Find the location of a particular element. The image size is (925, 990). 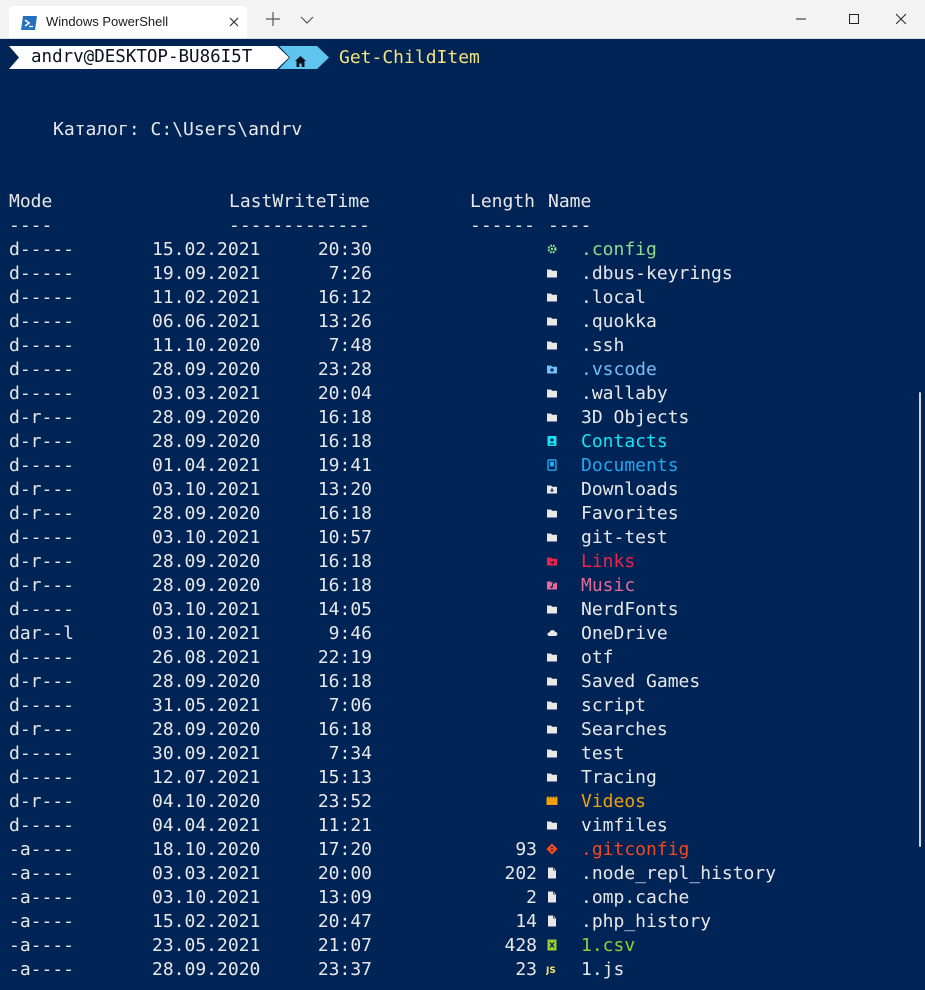

row-length: 428 is located at coordinates (520, 945).